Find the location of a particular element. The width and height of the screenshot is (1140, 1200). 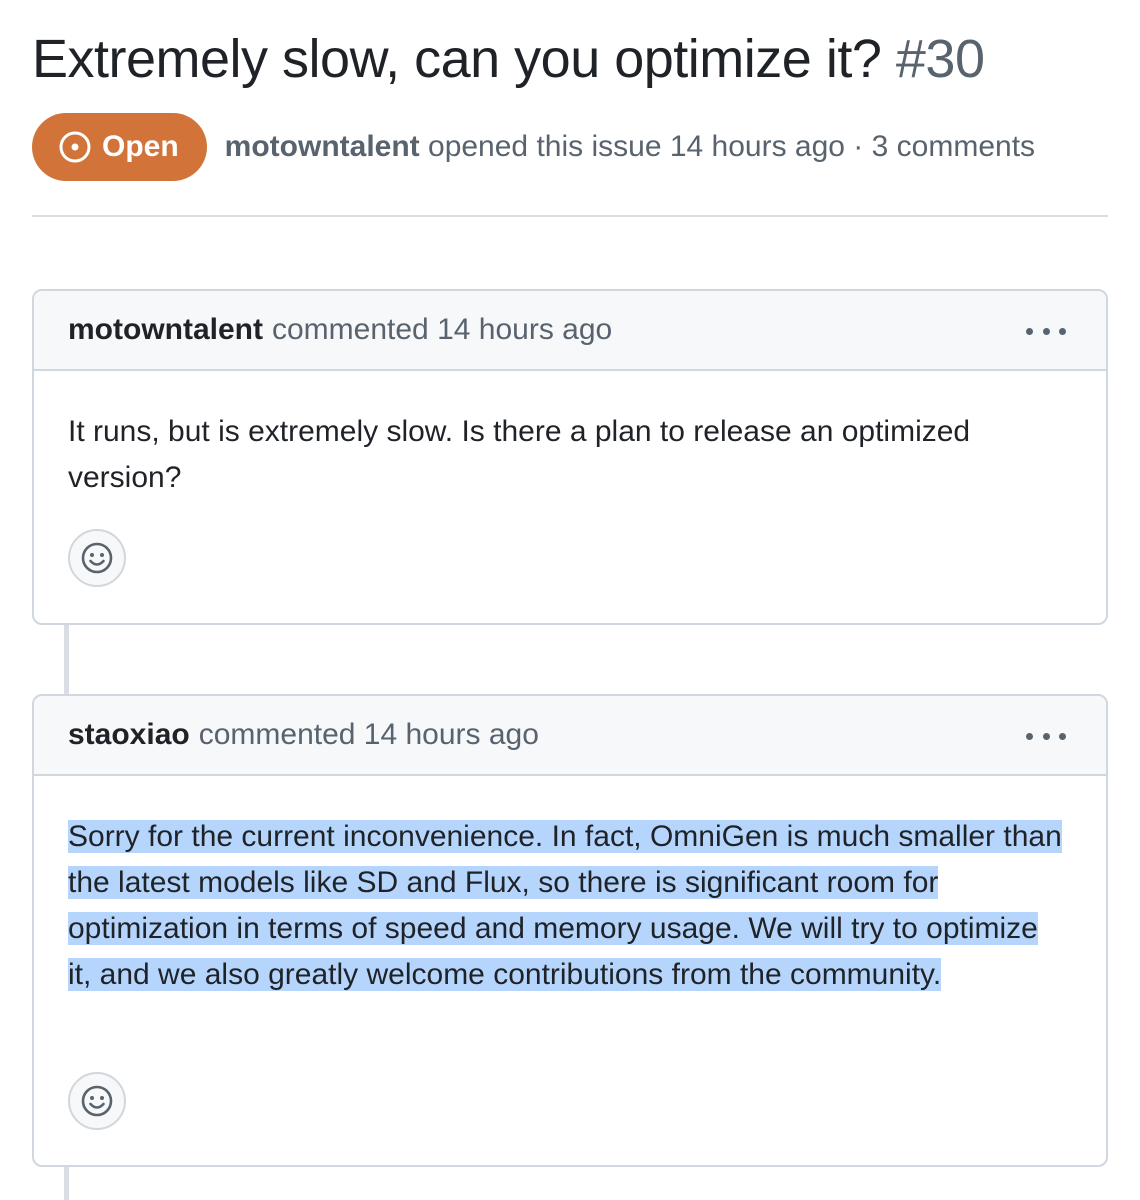

issue-state-badge: Open is located at coordinates (119, 147).